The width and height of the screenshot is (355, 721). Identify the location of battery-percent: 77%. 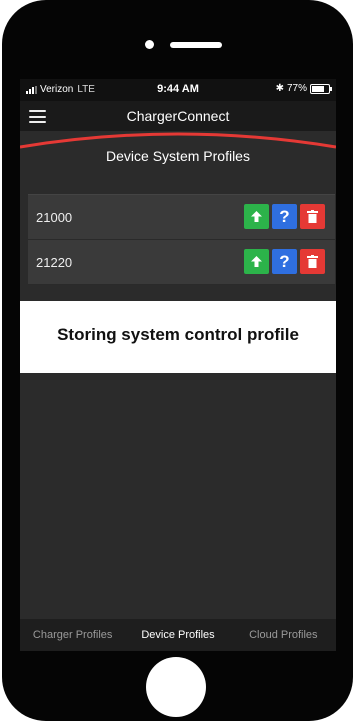
(296, 88).